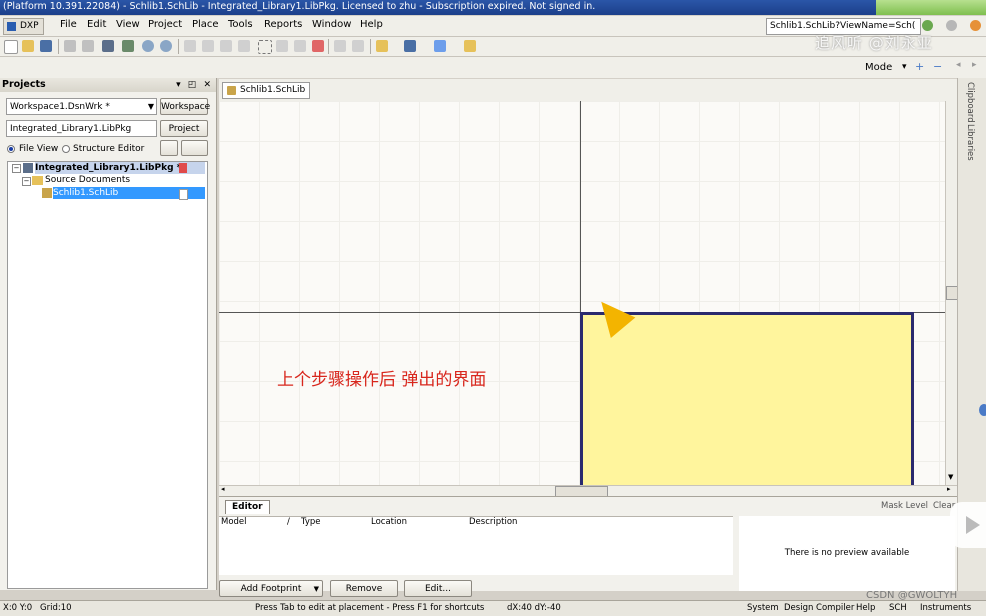 Image resolution: width=986 pixels, height=616 pixels. What do you see at coordinates (358, 46) in the screenshot?
I see `redo-icon` at bounding box center [358, 46].